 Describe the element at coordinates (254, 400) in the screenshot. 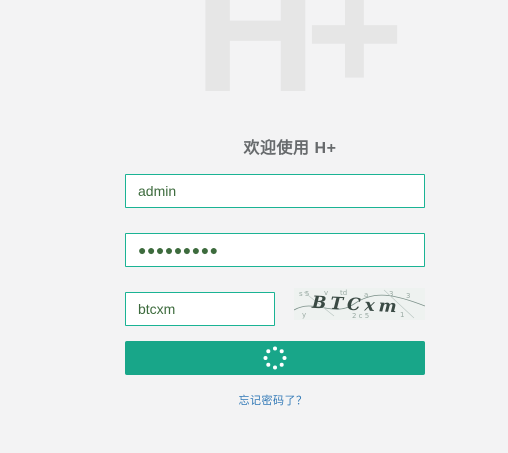

I see `forgot-password-link: 忘记密码了？` at that location.